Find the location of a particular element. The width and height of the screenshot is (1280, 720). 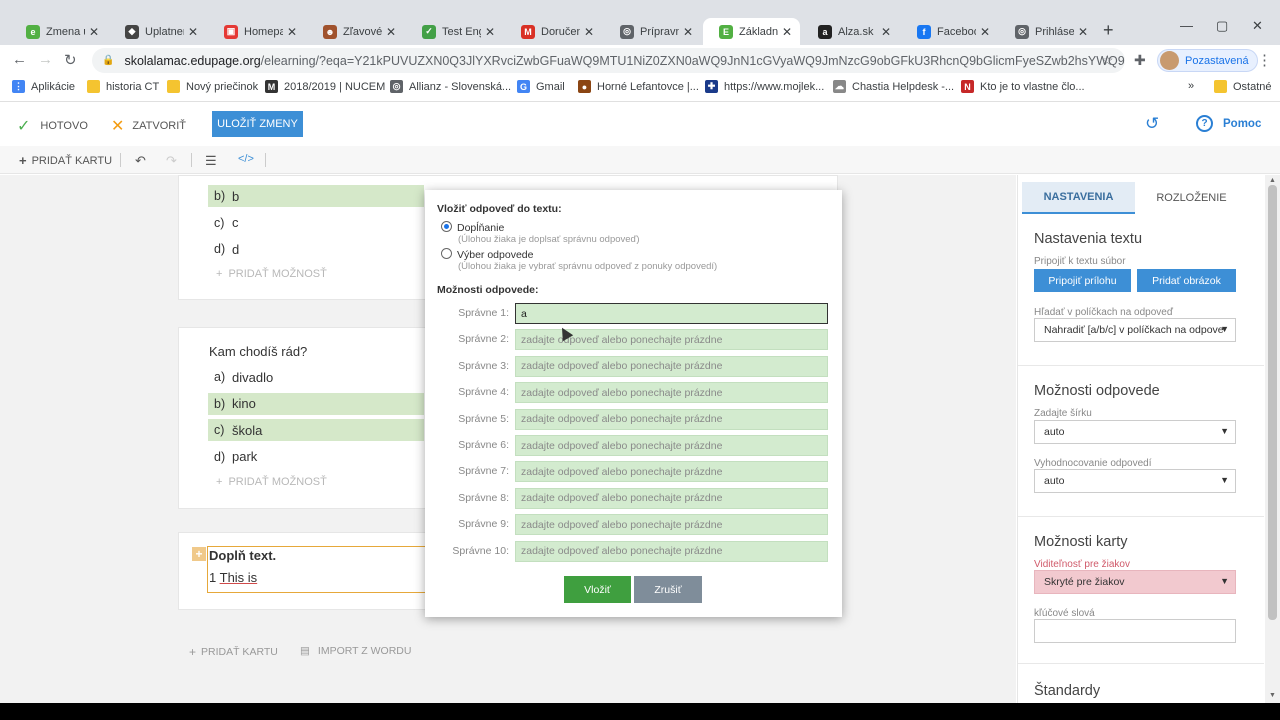

bookmark-item: historia CT is located at coordinates (123, 86).